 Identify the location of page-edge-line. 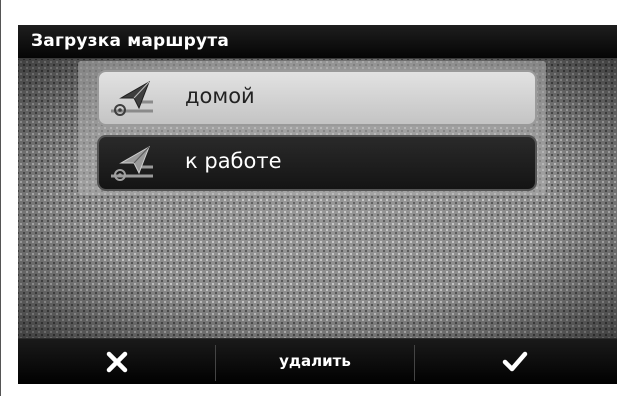
(0, 198).